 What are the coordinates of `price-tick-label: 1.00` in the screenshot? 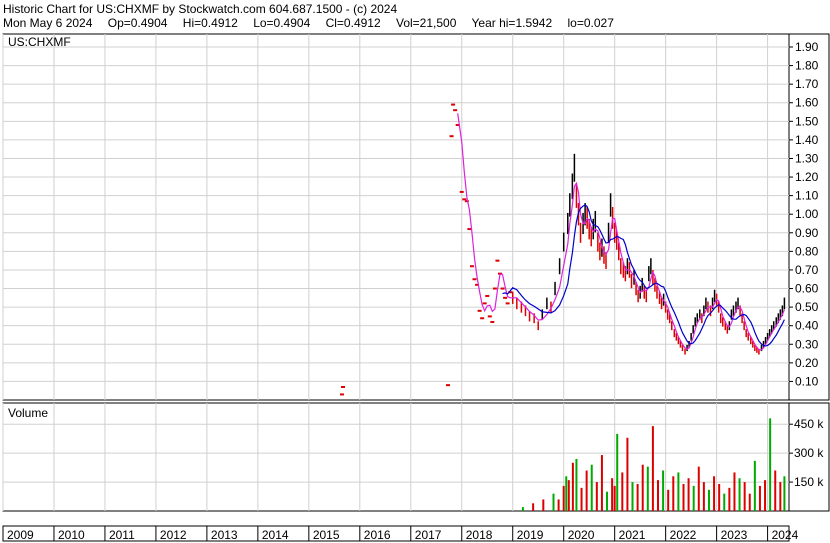 It's located at (807, 214).